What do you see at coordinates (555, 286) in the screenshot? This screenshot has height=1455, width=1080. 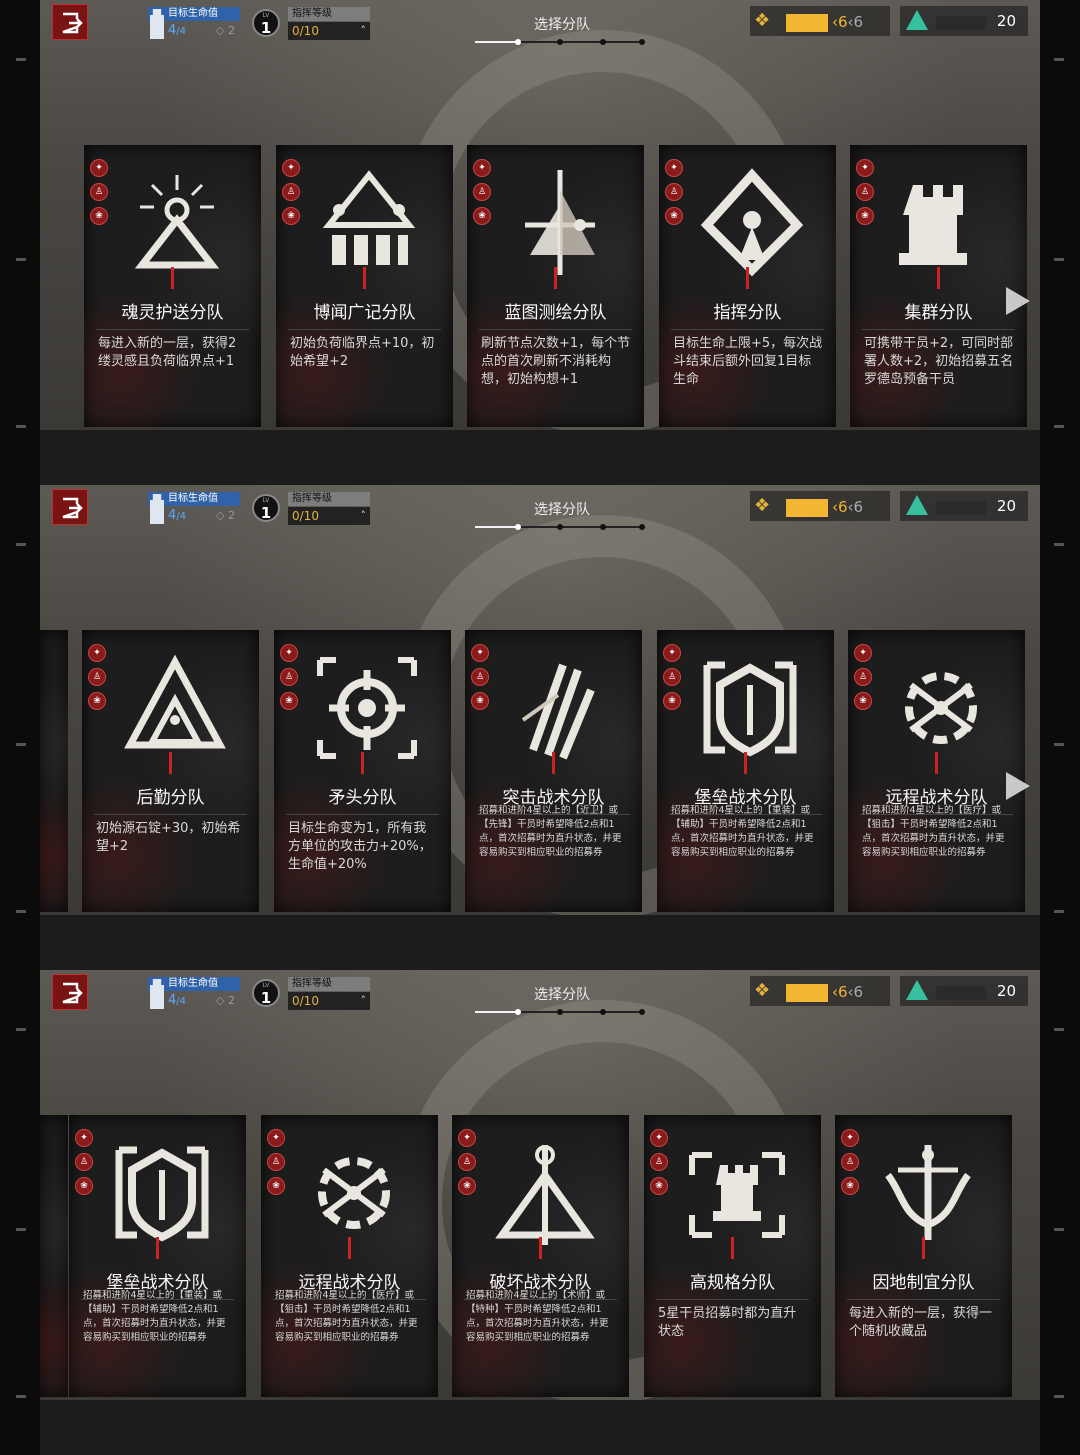 I see `squad-card: ✦ ♙ ❀ 蓝图测绘分队 刷新节点次数+1，每个节点的首次刷新不消耗构想，初始构想+1` at bounding box center [555, 286].